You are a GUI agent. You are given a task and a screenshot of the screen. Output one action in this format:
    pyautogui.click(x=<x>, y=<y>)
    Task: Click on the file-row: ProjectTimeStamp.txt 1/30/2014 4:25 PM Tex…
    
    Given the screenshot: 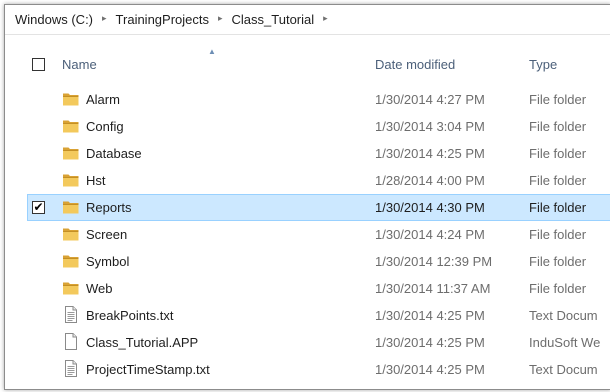 What is the action you would take?
    pyautogui.click(x=307, y=369)
    